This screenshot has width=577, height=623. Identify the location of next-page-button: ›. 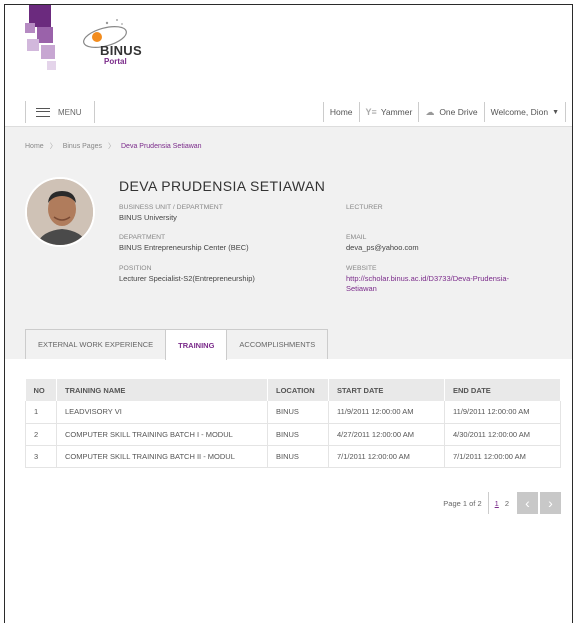
(550, 503).